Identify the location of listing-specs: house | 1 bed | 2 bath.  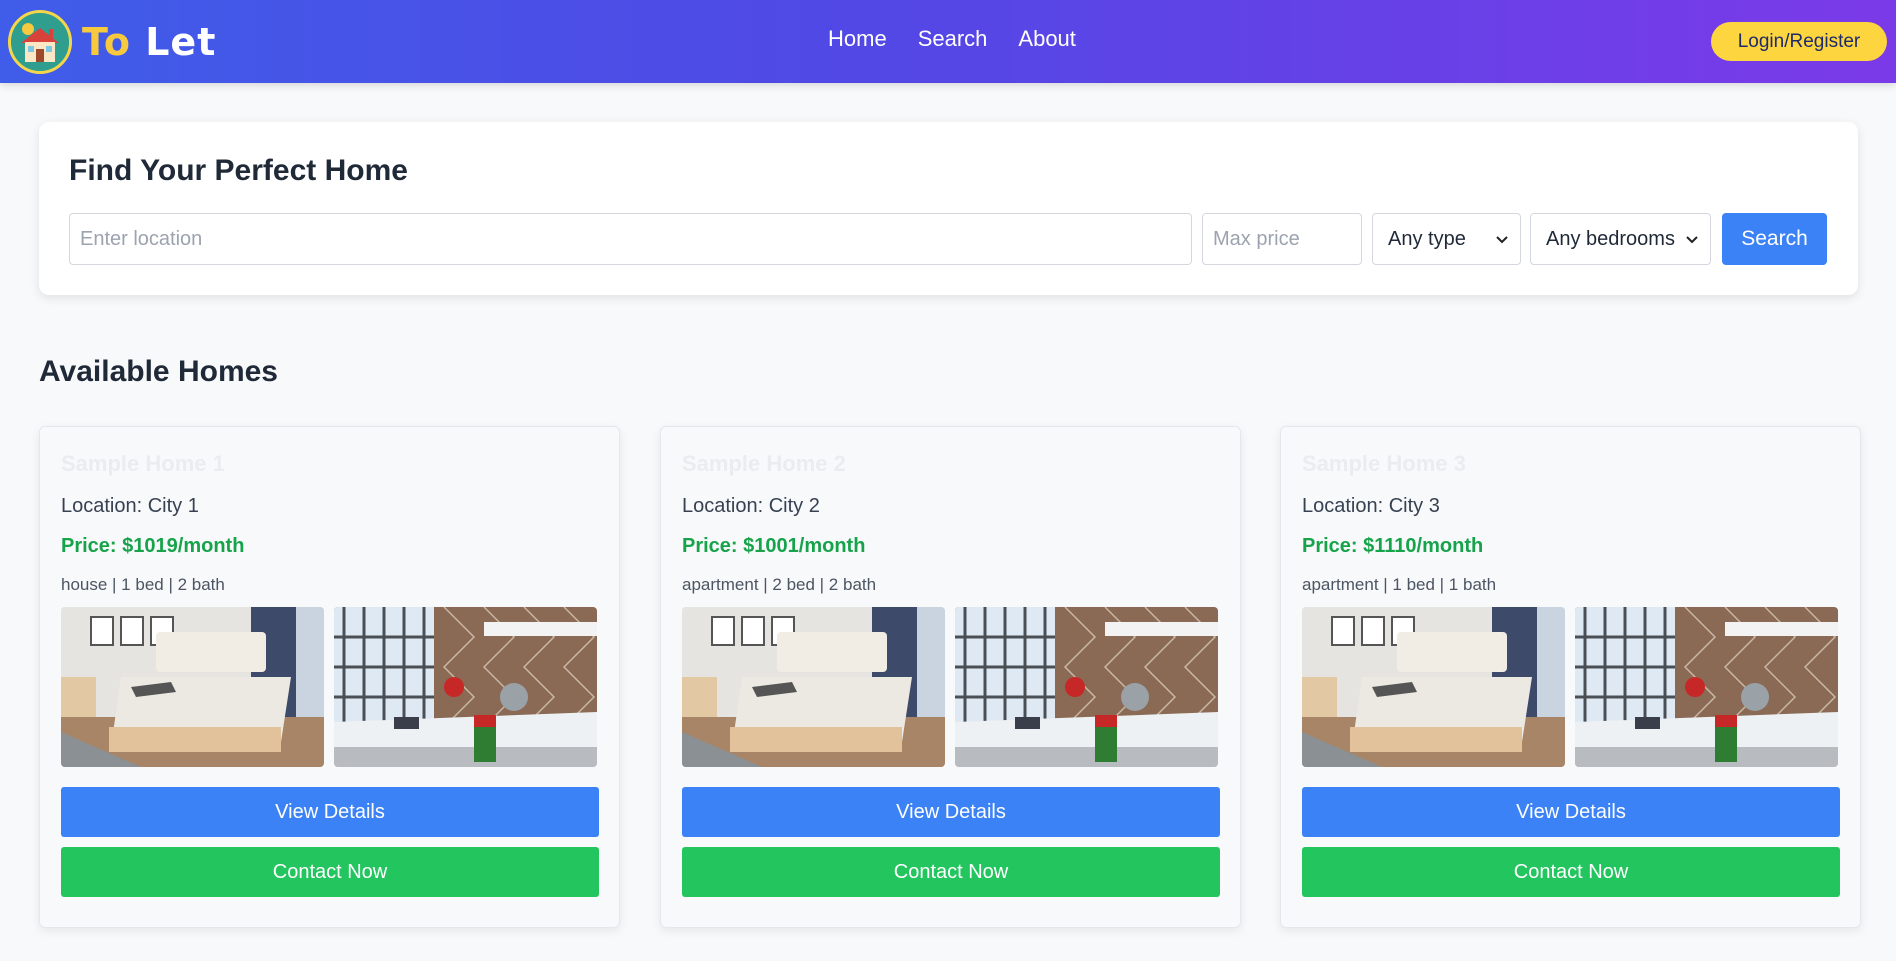
(143, 584).